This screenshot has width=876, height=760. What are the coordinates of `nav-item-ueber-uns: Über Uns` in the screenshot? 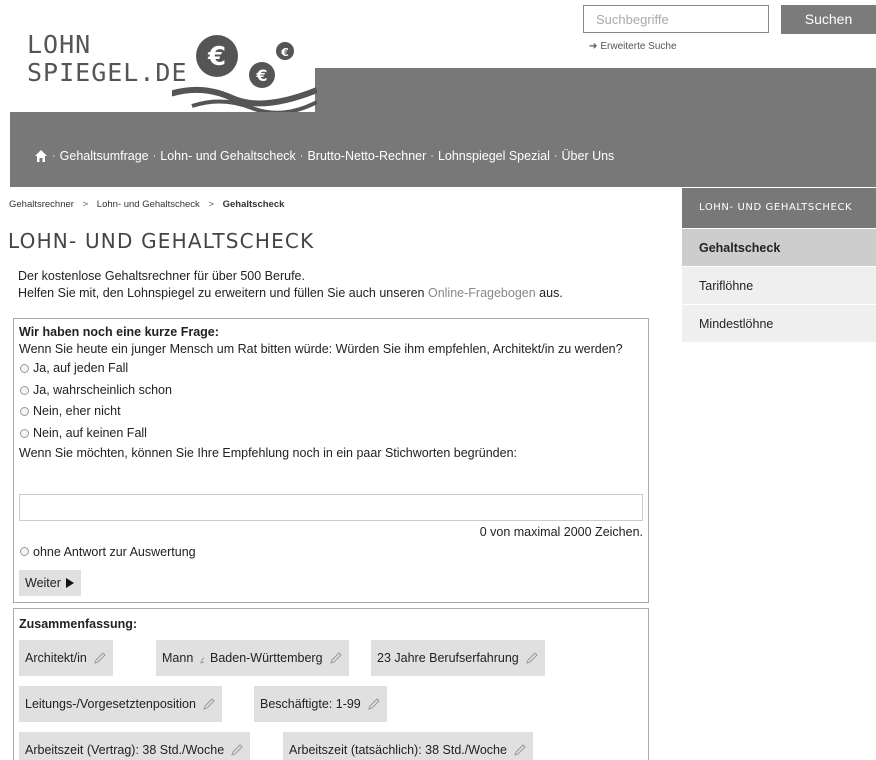 It's located at (588, 156).